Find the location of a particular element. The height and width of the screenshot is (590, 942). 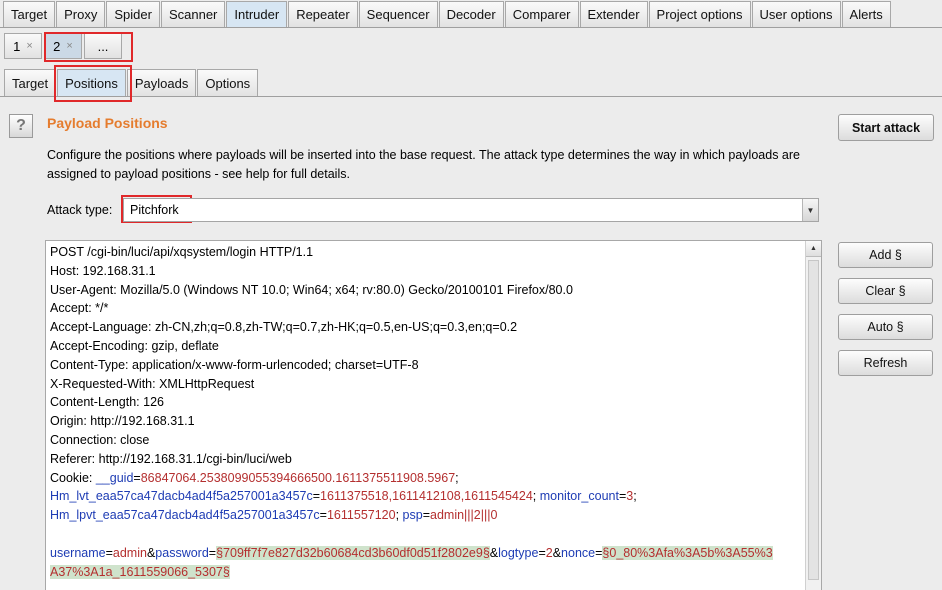

subtab-payloads: Payloads is located at coordinates (161, 82).